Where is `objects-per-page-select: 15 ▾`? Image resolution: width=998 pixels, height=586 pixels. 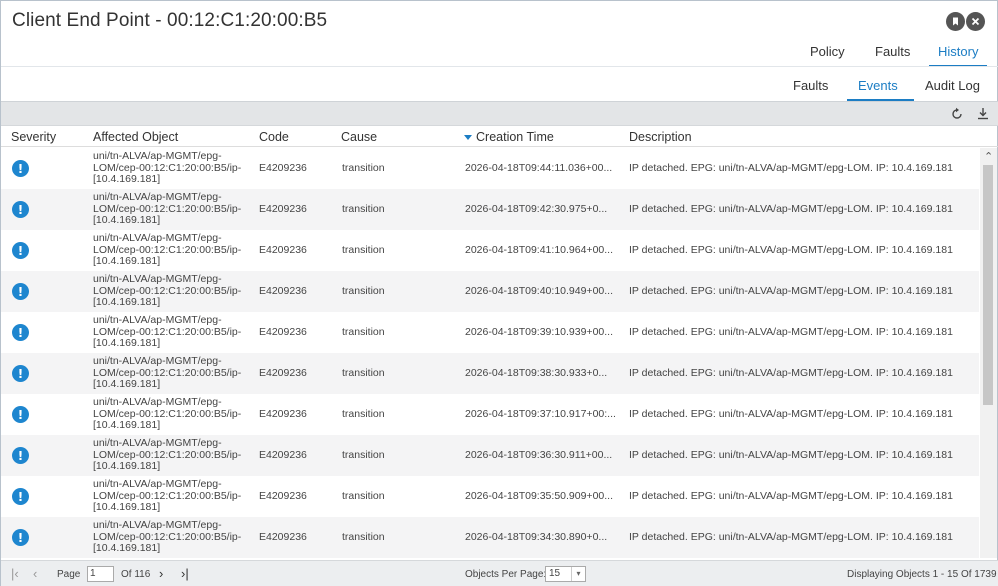
objects-per-page-select: 15 ▾ is located at coordinates (565, 574).